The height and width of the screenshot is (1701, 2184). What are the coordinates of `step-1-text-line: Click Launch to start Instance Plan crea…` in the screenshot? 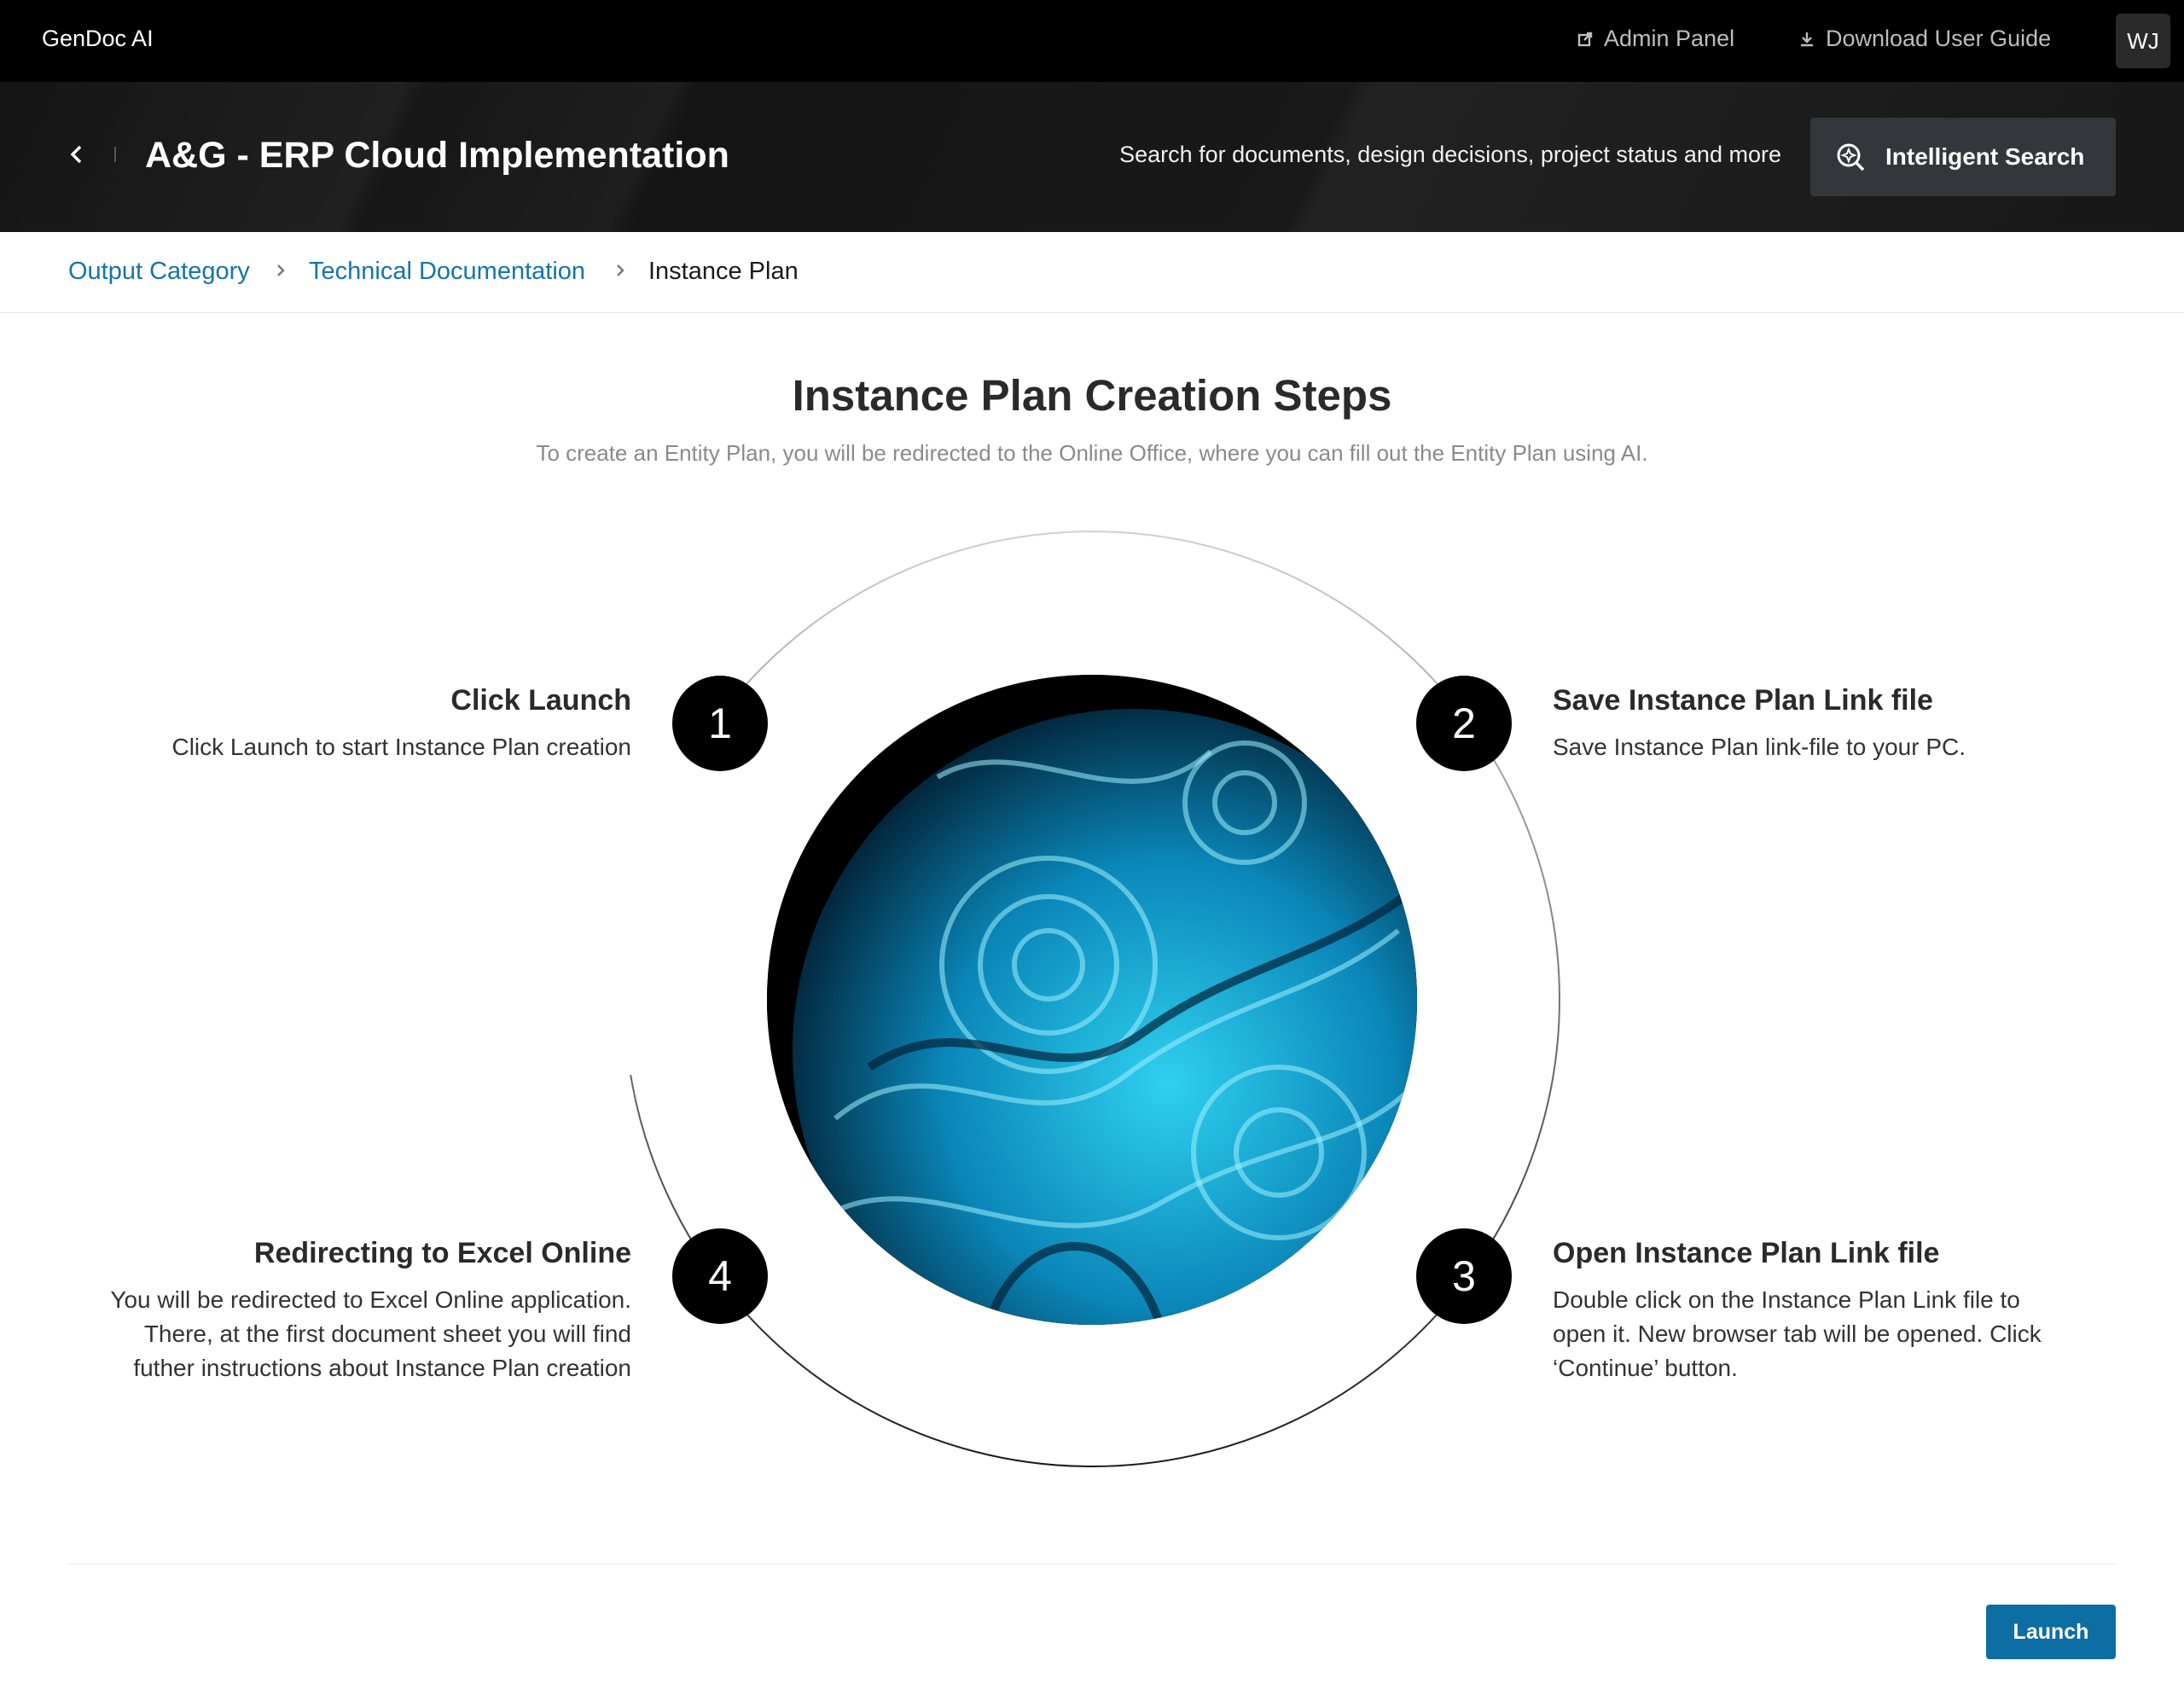 It's located at (401, 747).